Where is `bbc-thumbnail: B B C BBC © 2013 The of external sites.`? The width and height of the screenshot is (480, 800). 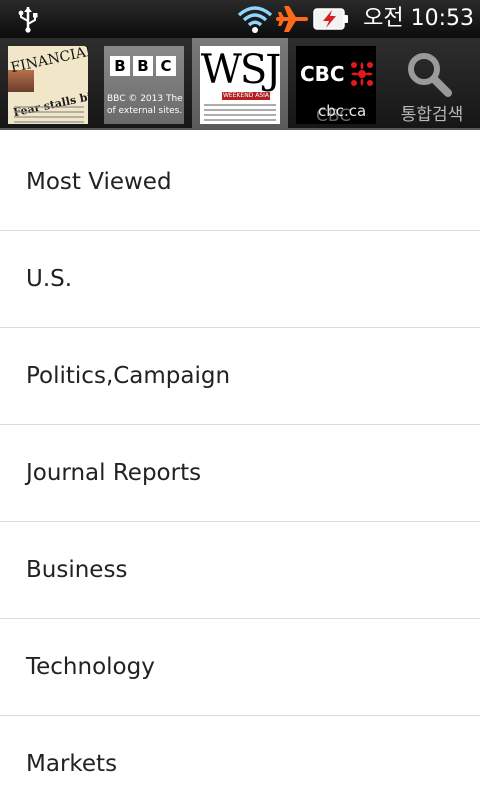 bbc-thumbnail: B B C BBC © 2013 The of external sites. is located at coordinates (144, 85).